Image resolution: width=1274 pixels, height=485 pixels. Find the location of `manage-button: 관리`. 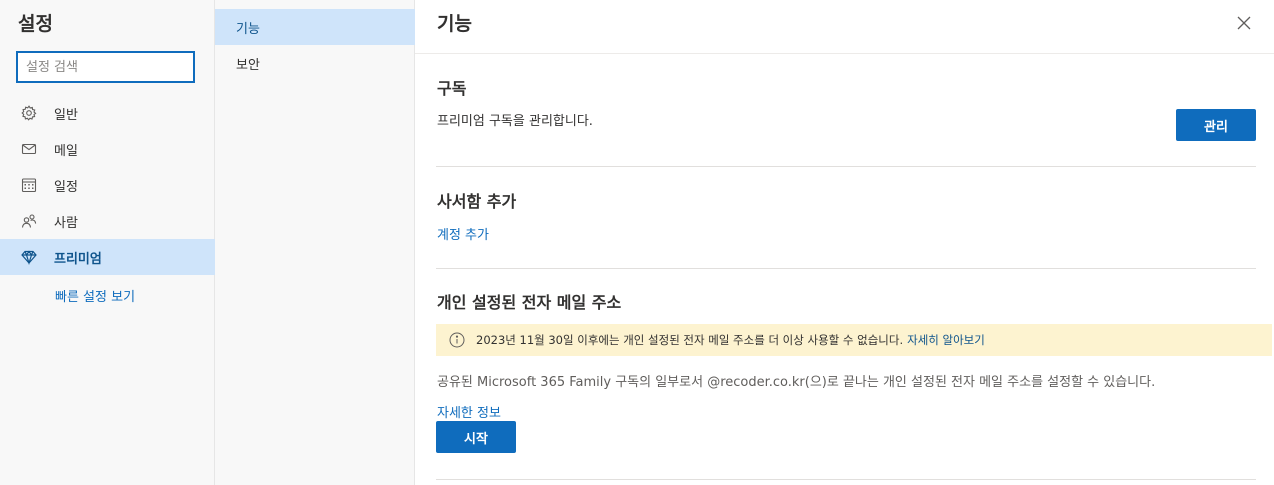

manage-button: 관리 is located at coordinates (1216, 125).